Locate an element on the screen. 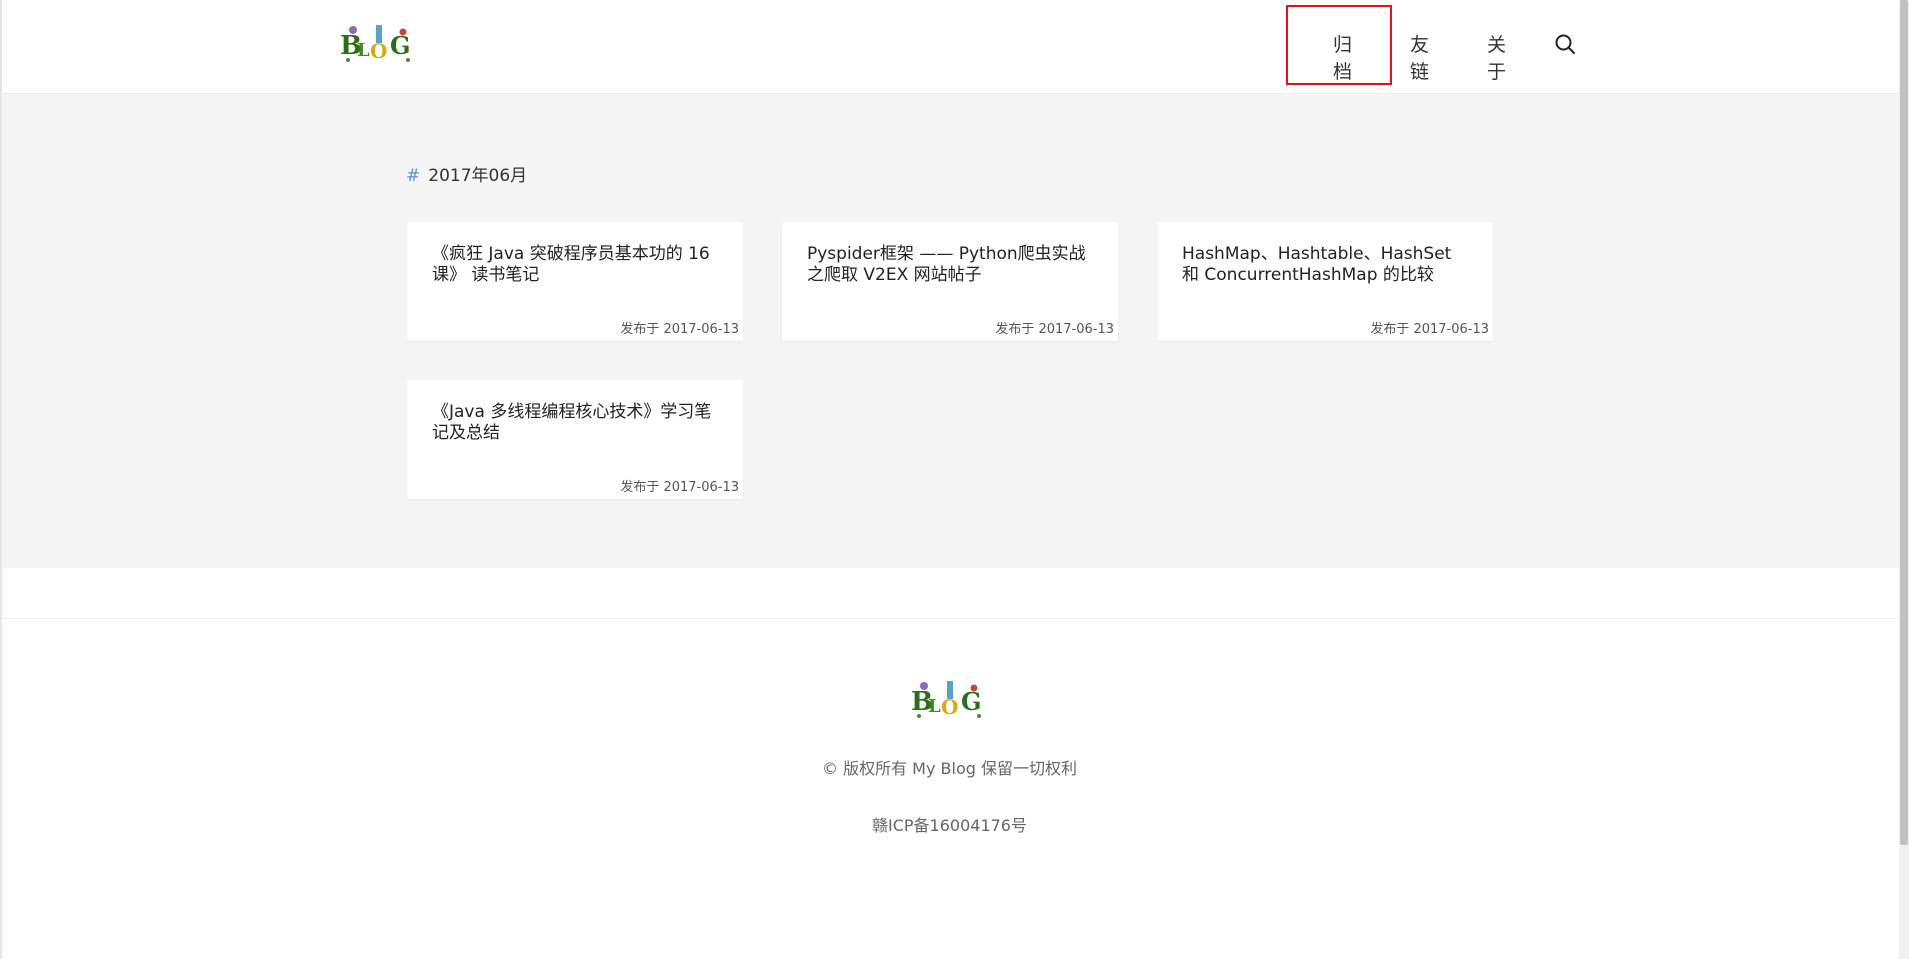 The width and height of the screenshot is (1909, 959). archive-month-heading: #2017年06月 is located at coordinates (466, 173).